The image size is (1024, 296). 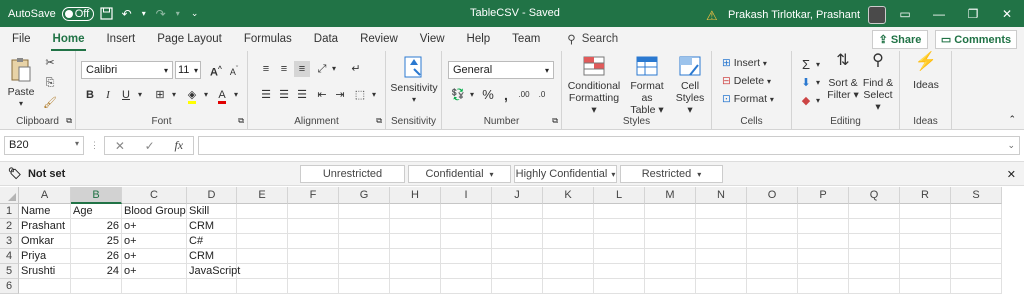 What do you see at coordinates (517, 256) in the screenshot?
I see `cell-j4` at bounding box center [517, 256].